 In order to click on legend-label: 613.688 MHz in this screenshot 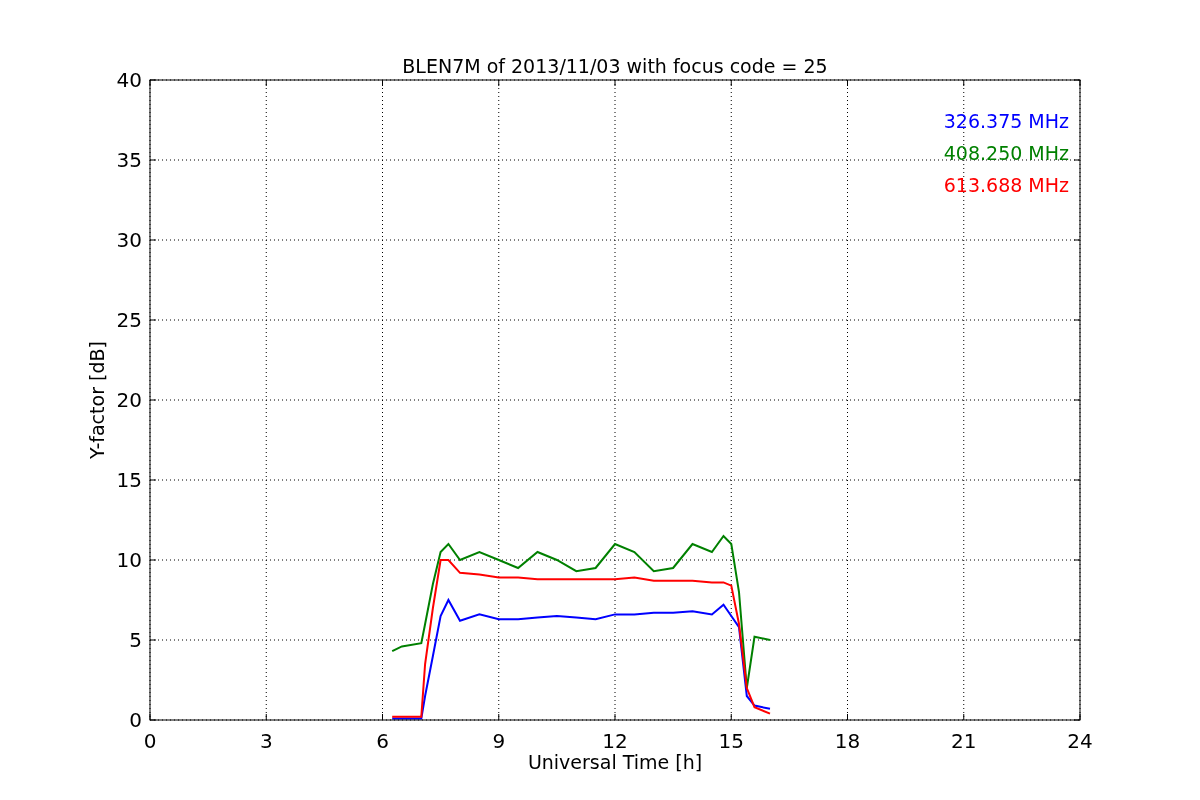, I will do `click(1006, 185)`.